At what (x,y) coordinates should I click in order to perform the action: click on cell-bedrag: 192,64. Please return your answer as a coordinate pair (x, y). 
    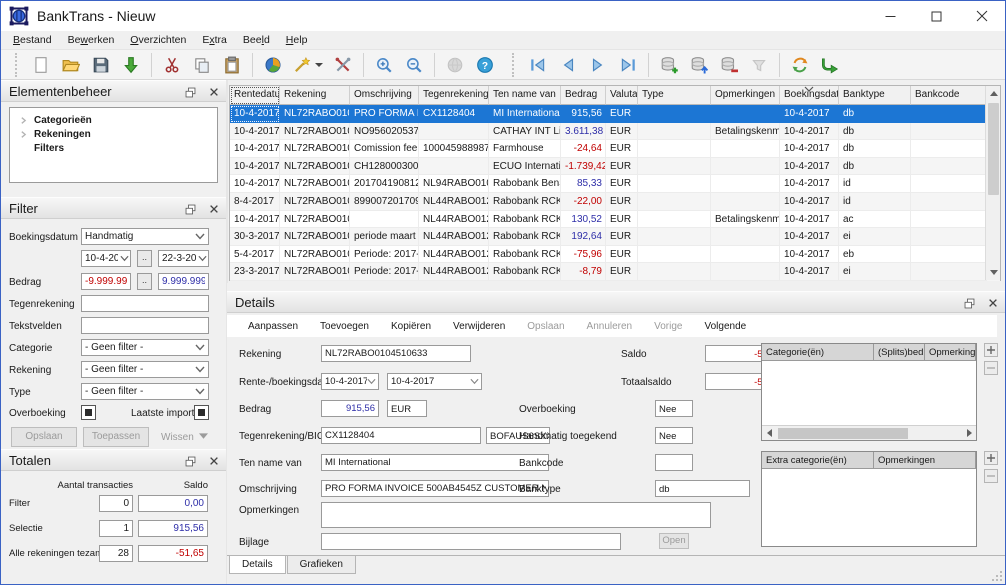
    Looking at the image, I should click on (583, 237).